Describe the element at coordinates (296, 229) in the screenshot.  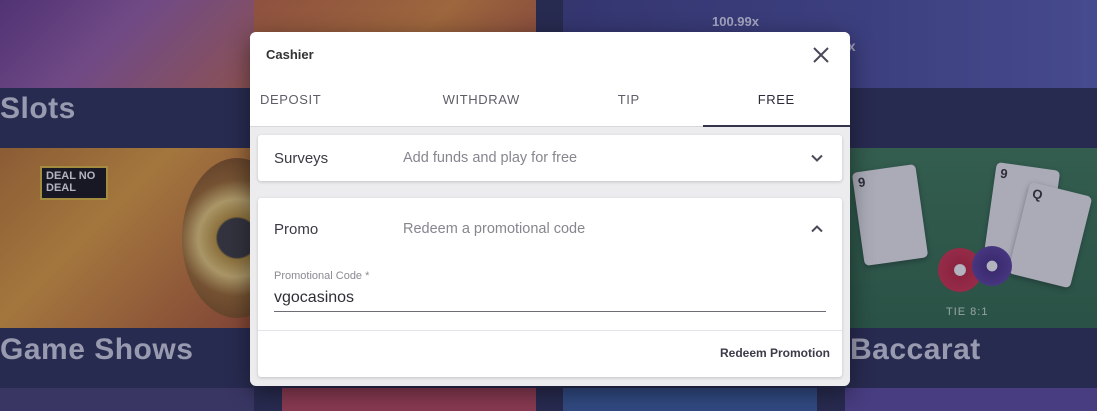
I see `promo-title: Promo` at that location.